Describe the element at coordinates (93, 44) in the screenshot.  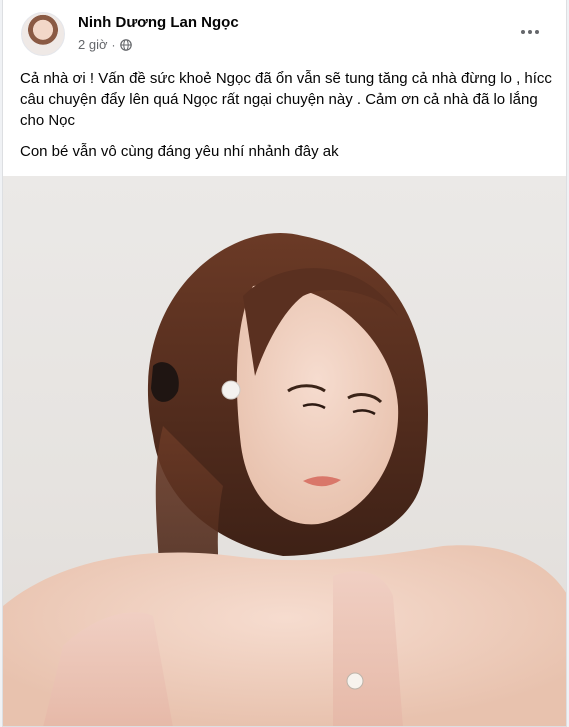
I see `post-timestamp: 2 giờ` at that location.